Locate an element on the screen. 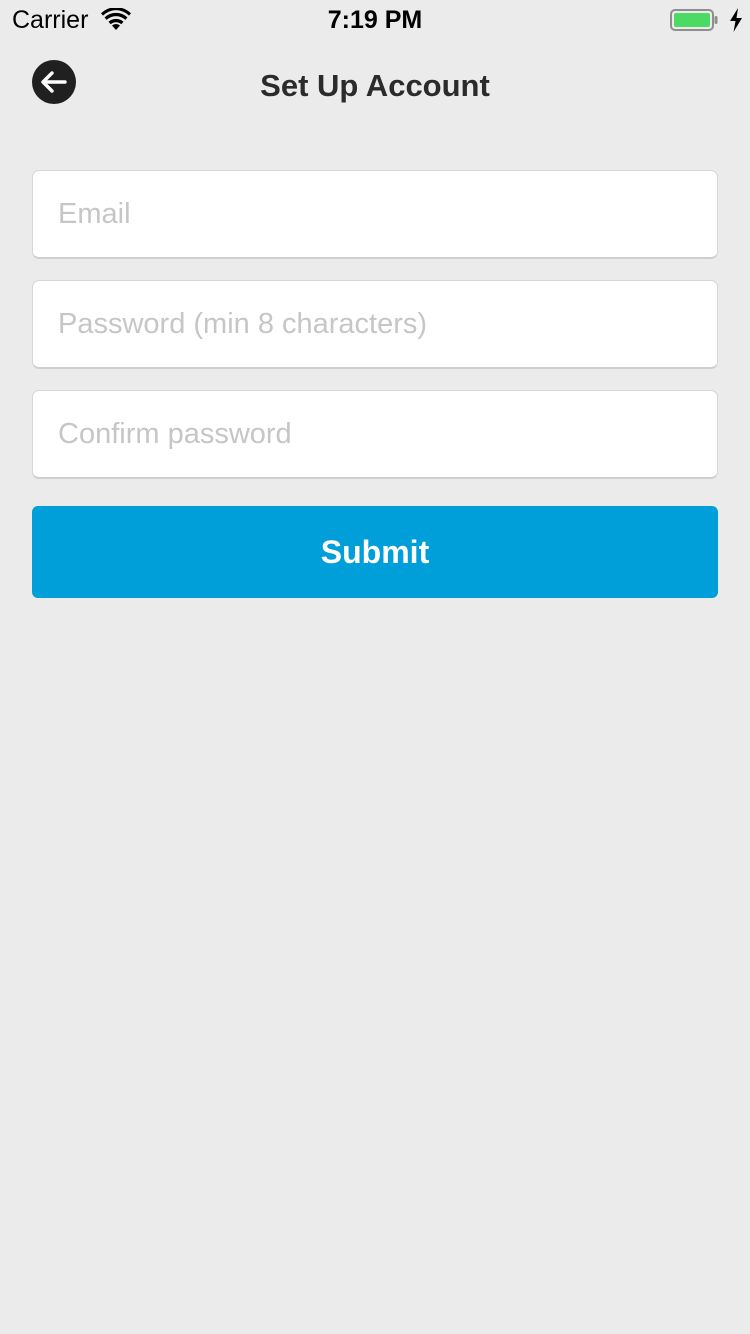 The width and height of the screenshot is (750, 1334). confirm-password-input is located at coordinates (375, 434).